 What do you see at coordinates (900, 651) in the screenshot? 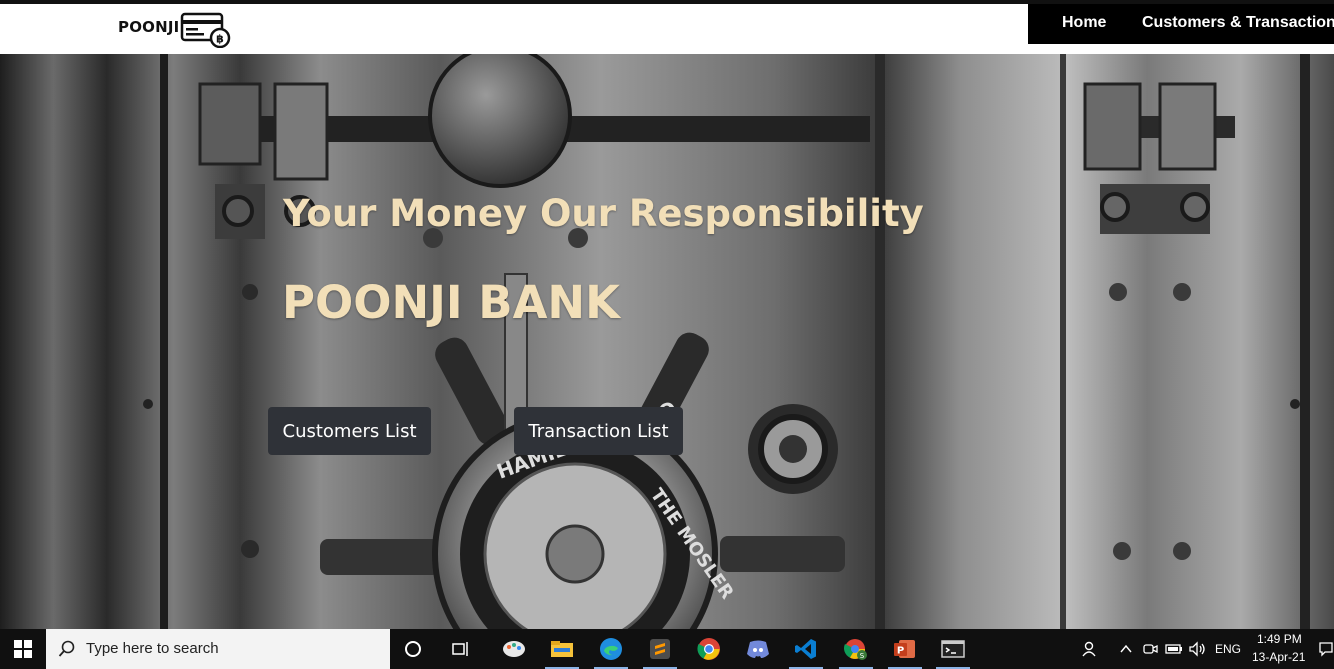
I see `svg-text: P` at bounding box center [900, 651].